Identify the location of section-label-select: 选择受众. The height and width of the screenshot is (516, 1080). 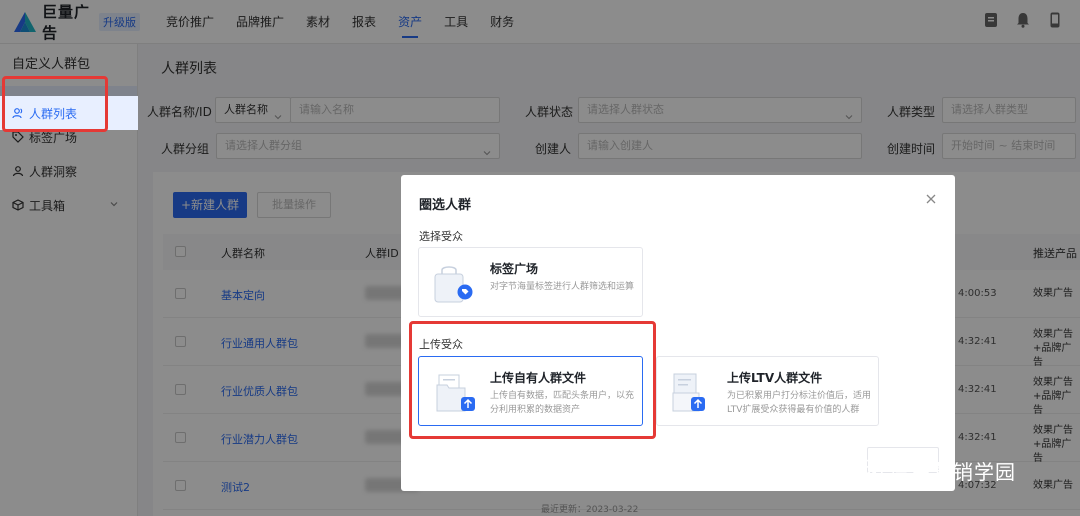
(441, 236).